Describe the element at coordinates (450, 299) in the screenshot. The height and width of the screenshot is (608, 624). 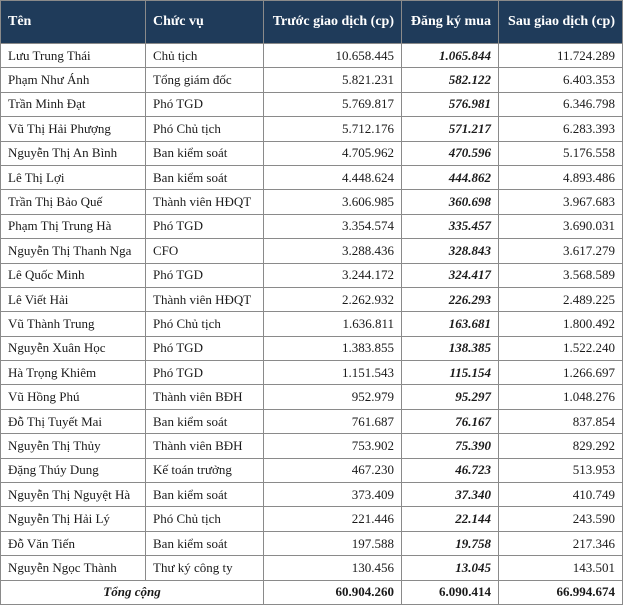
I see `cell-subscribed: 226.293` at that location.